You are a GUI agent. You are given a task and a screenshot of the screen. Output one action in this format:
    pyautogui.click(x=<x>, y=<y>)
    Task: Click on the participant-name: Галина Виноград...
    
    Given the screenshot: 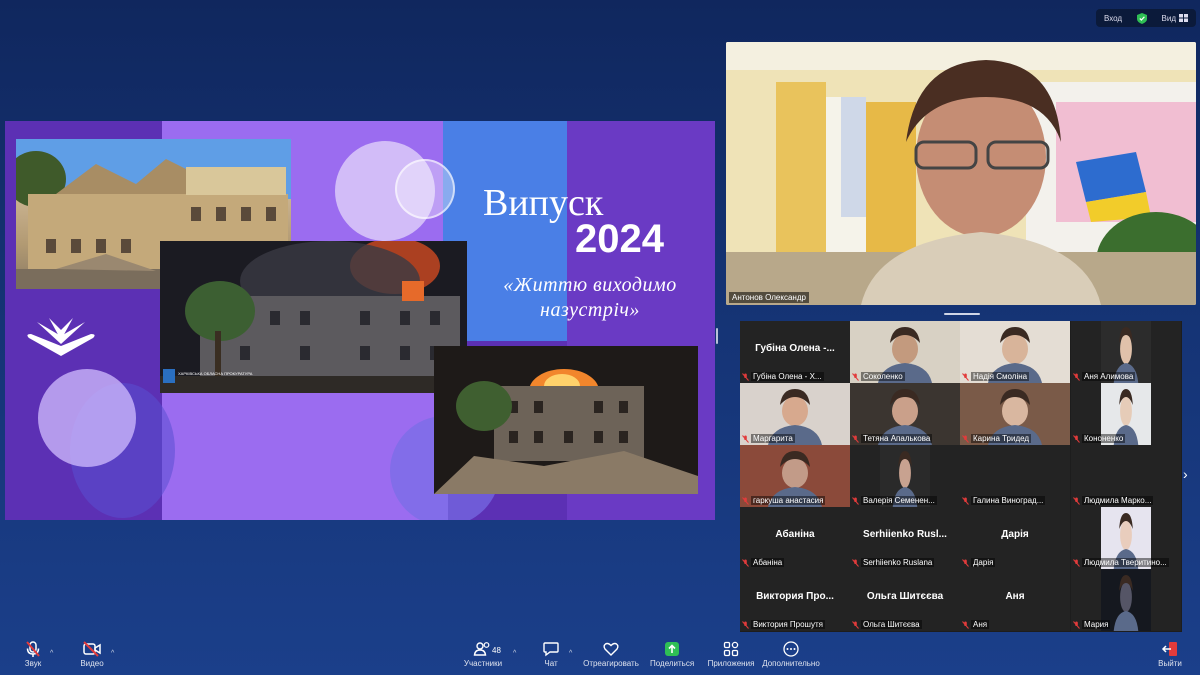 What is the action you would take?
    pyautogui.click(x=1008, y=500)
    